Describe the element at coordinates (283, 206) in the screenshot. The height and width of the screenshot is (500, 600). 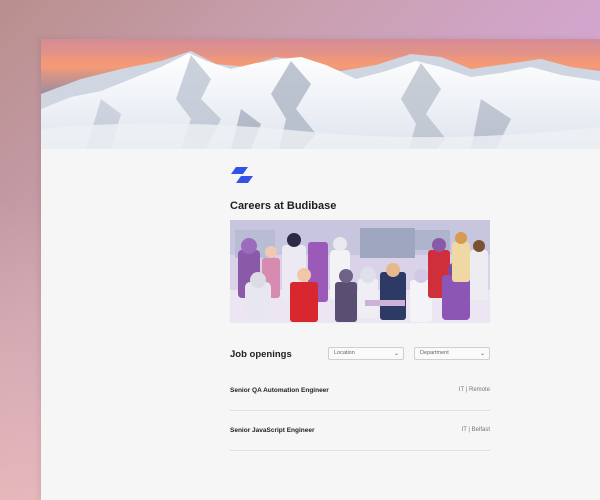
I see `page-title: Careers at Budibase` at that location.